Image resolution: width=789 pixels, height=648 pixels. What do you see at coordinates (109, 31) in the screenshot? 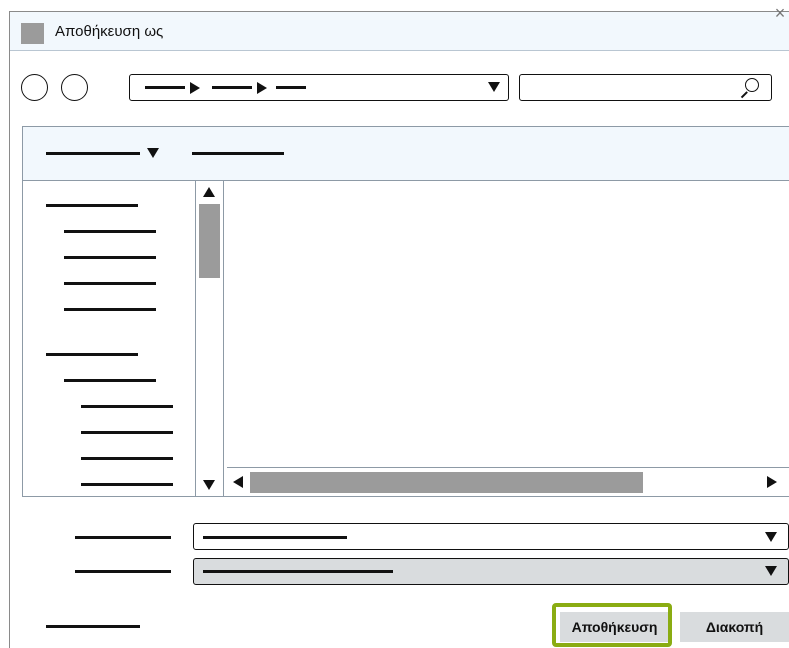
I see `window-title: Αποθήκευση ως` at bounding box center [109, 31].